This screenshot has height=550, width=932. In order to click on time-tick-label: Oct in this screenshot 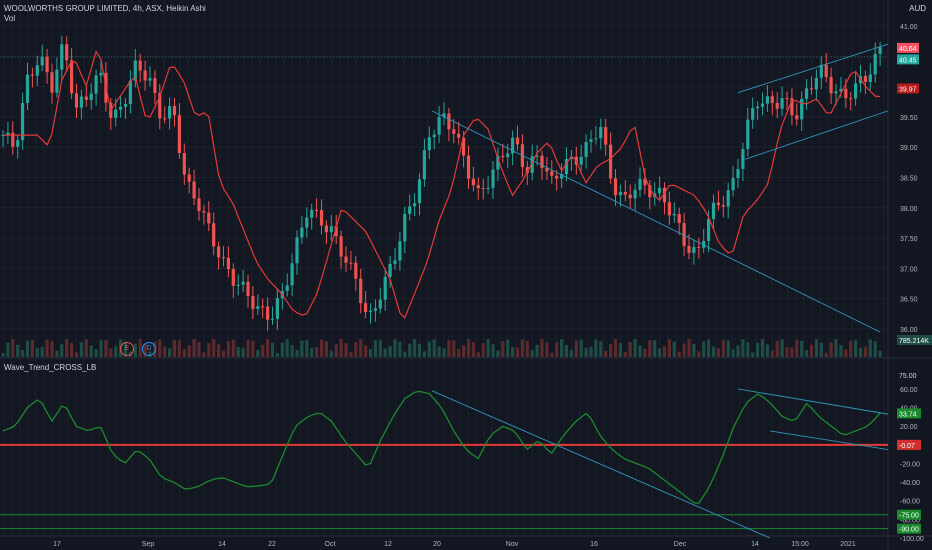, I will do `click(330, 544)`.